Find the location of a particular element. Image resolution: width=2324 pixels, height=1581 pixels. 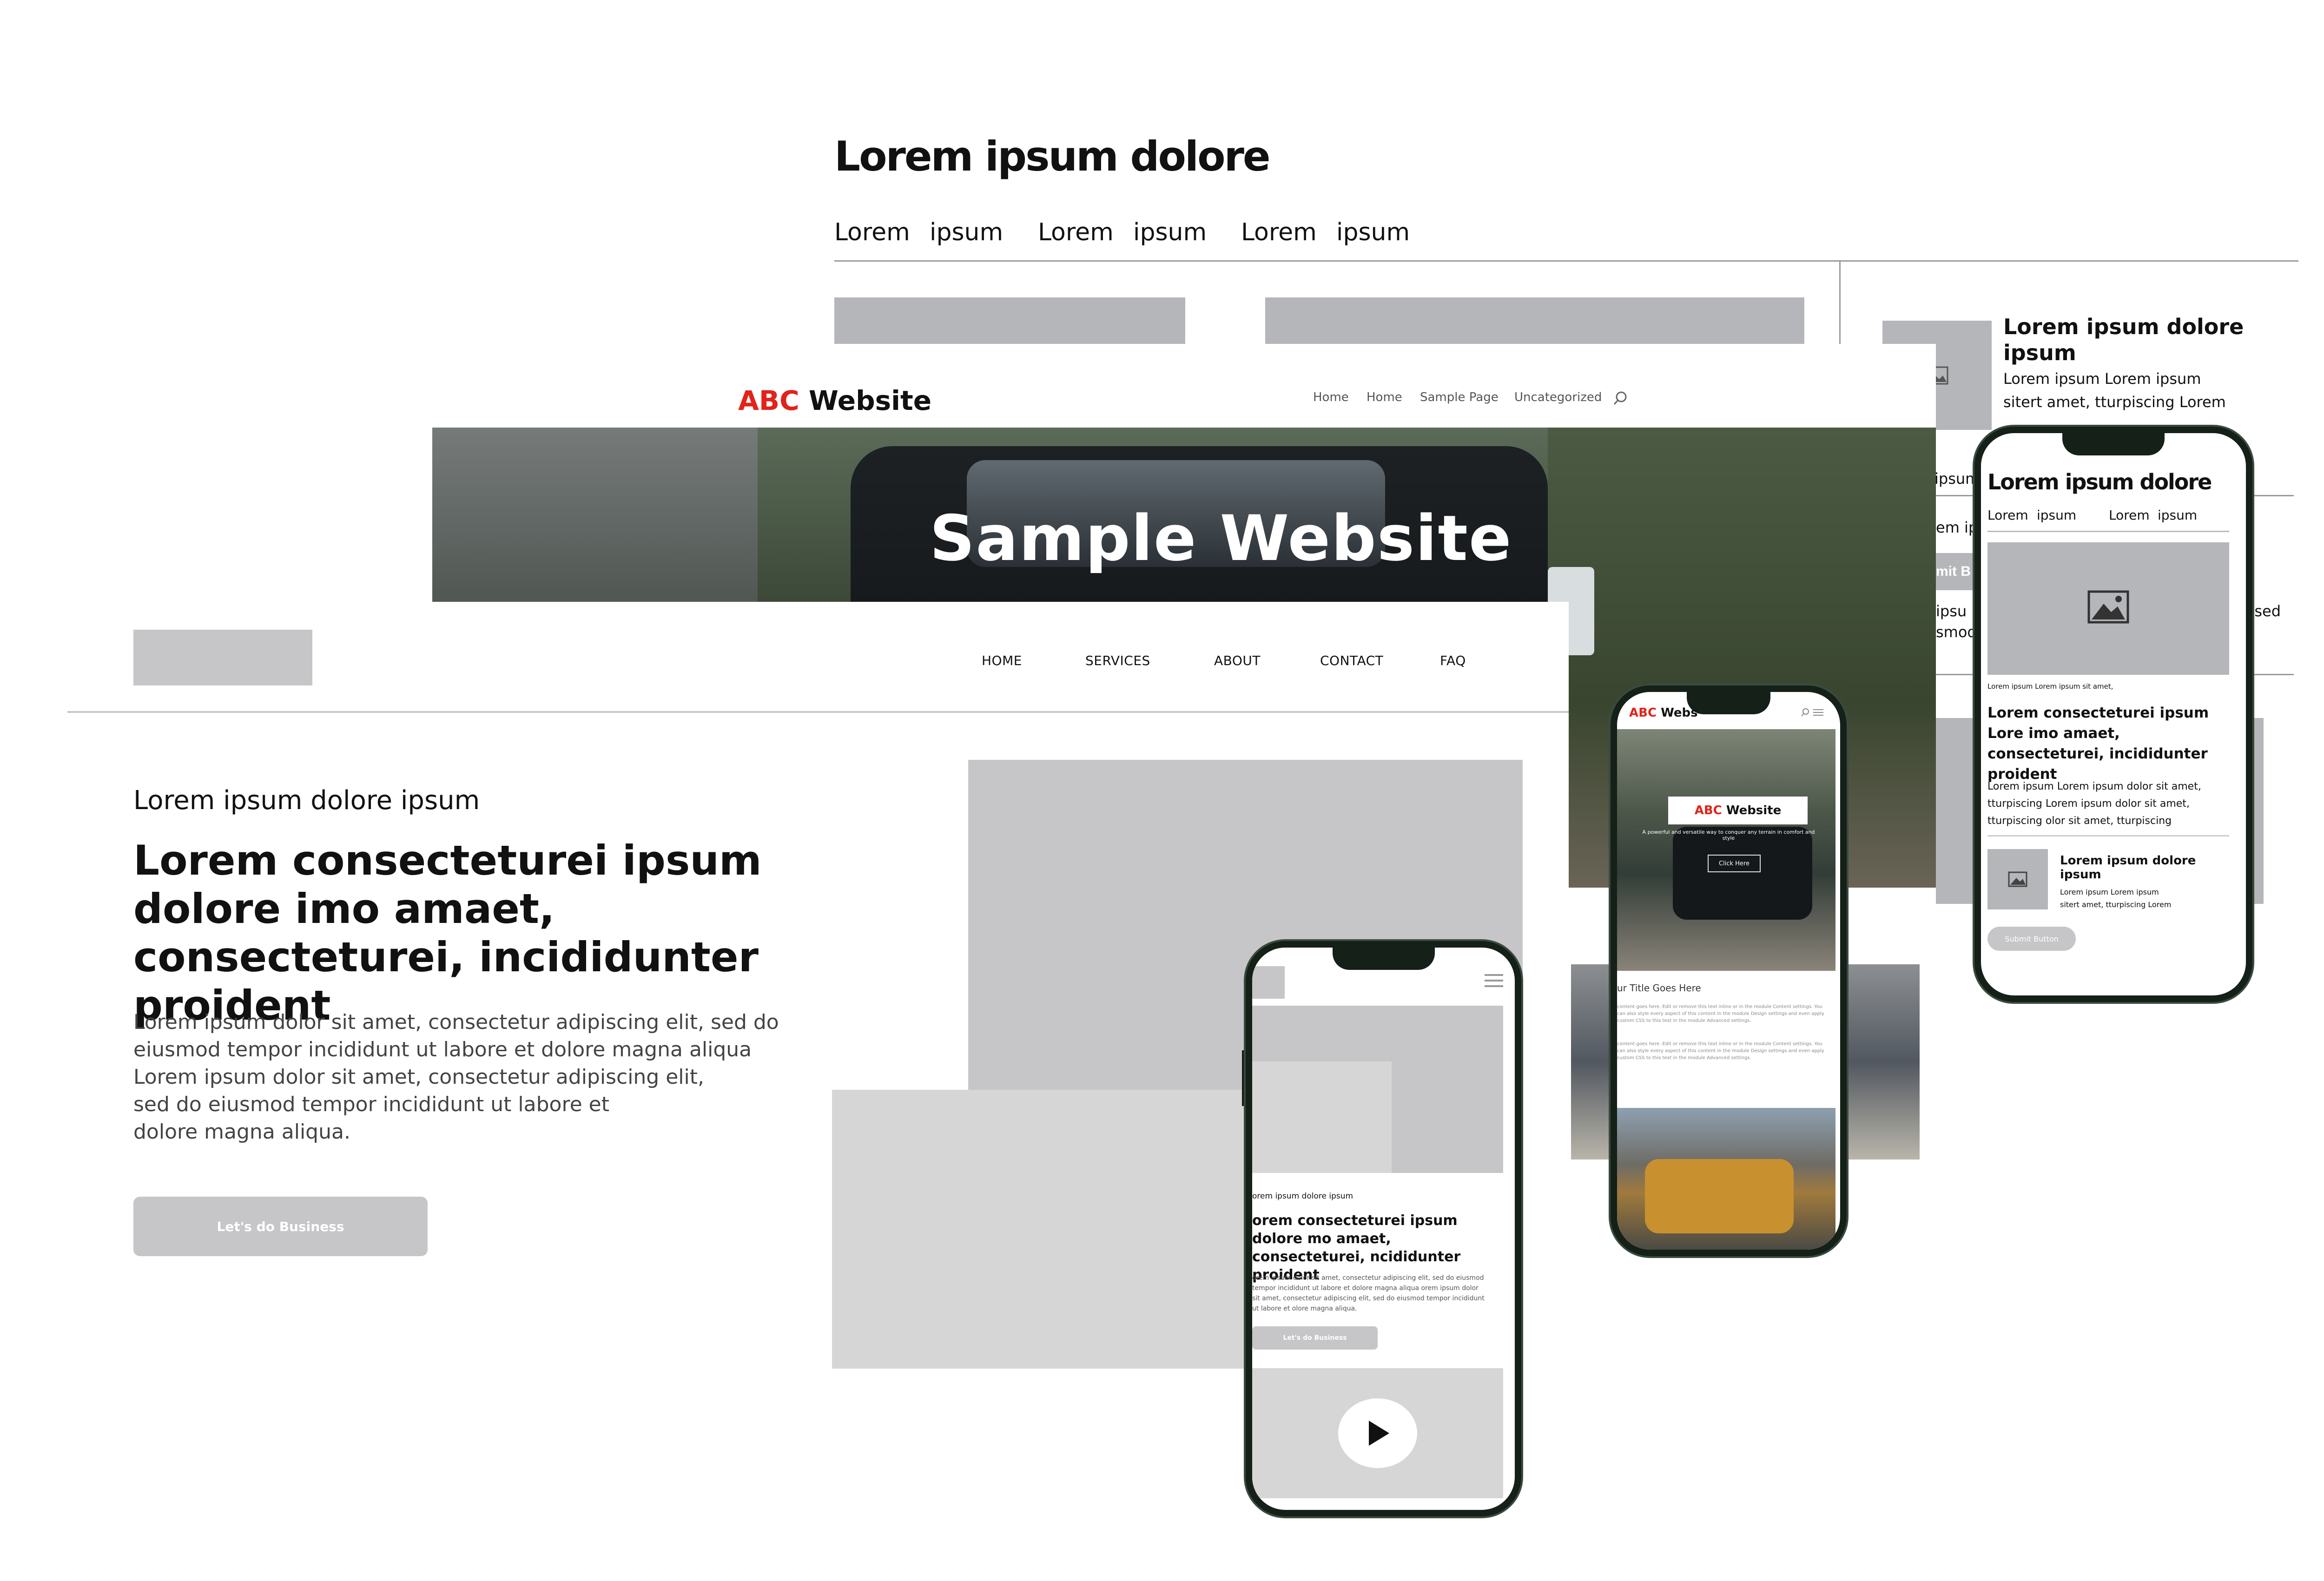

phone3-card-line: Lorem ipsum Lorem ipsum is located at coordinates (2109, 892).